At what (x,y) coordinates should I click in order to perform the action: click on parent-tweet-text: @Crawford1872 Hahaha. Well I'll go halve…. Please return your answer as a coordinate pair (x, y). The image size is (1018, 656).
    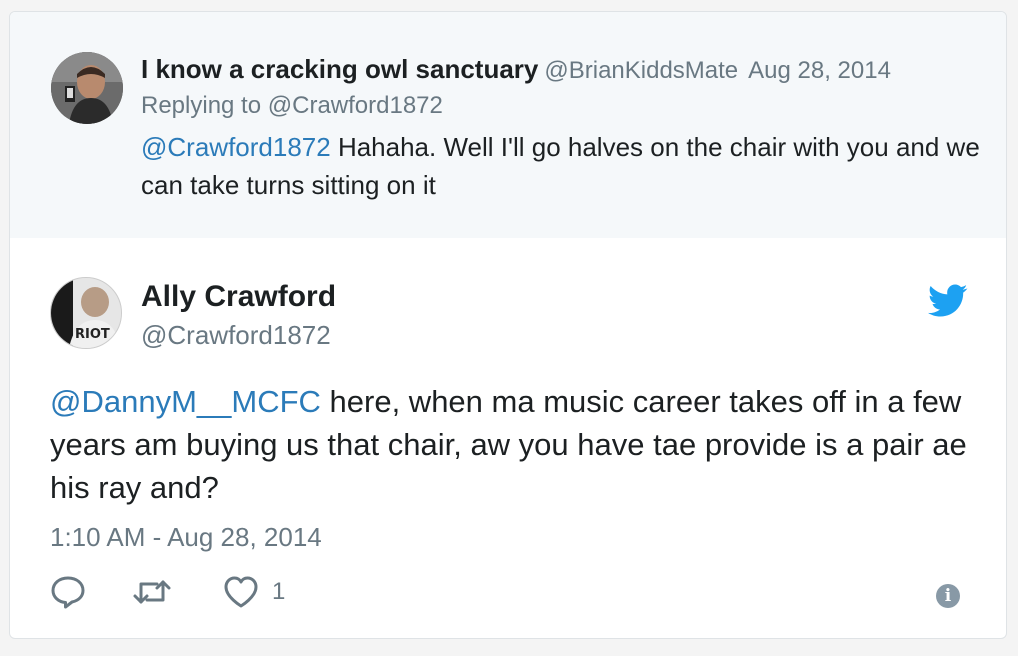
    Looking at the image, I should click on (561, 166).